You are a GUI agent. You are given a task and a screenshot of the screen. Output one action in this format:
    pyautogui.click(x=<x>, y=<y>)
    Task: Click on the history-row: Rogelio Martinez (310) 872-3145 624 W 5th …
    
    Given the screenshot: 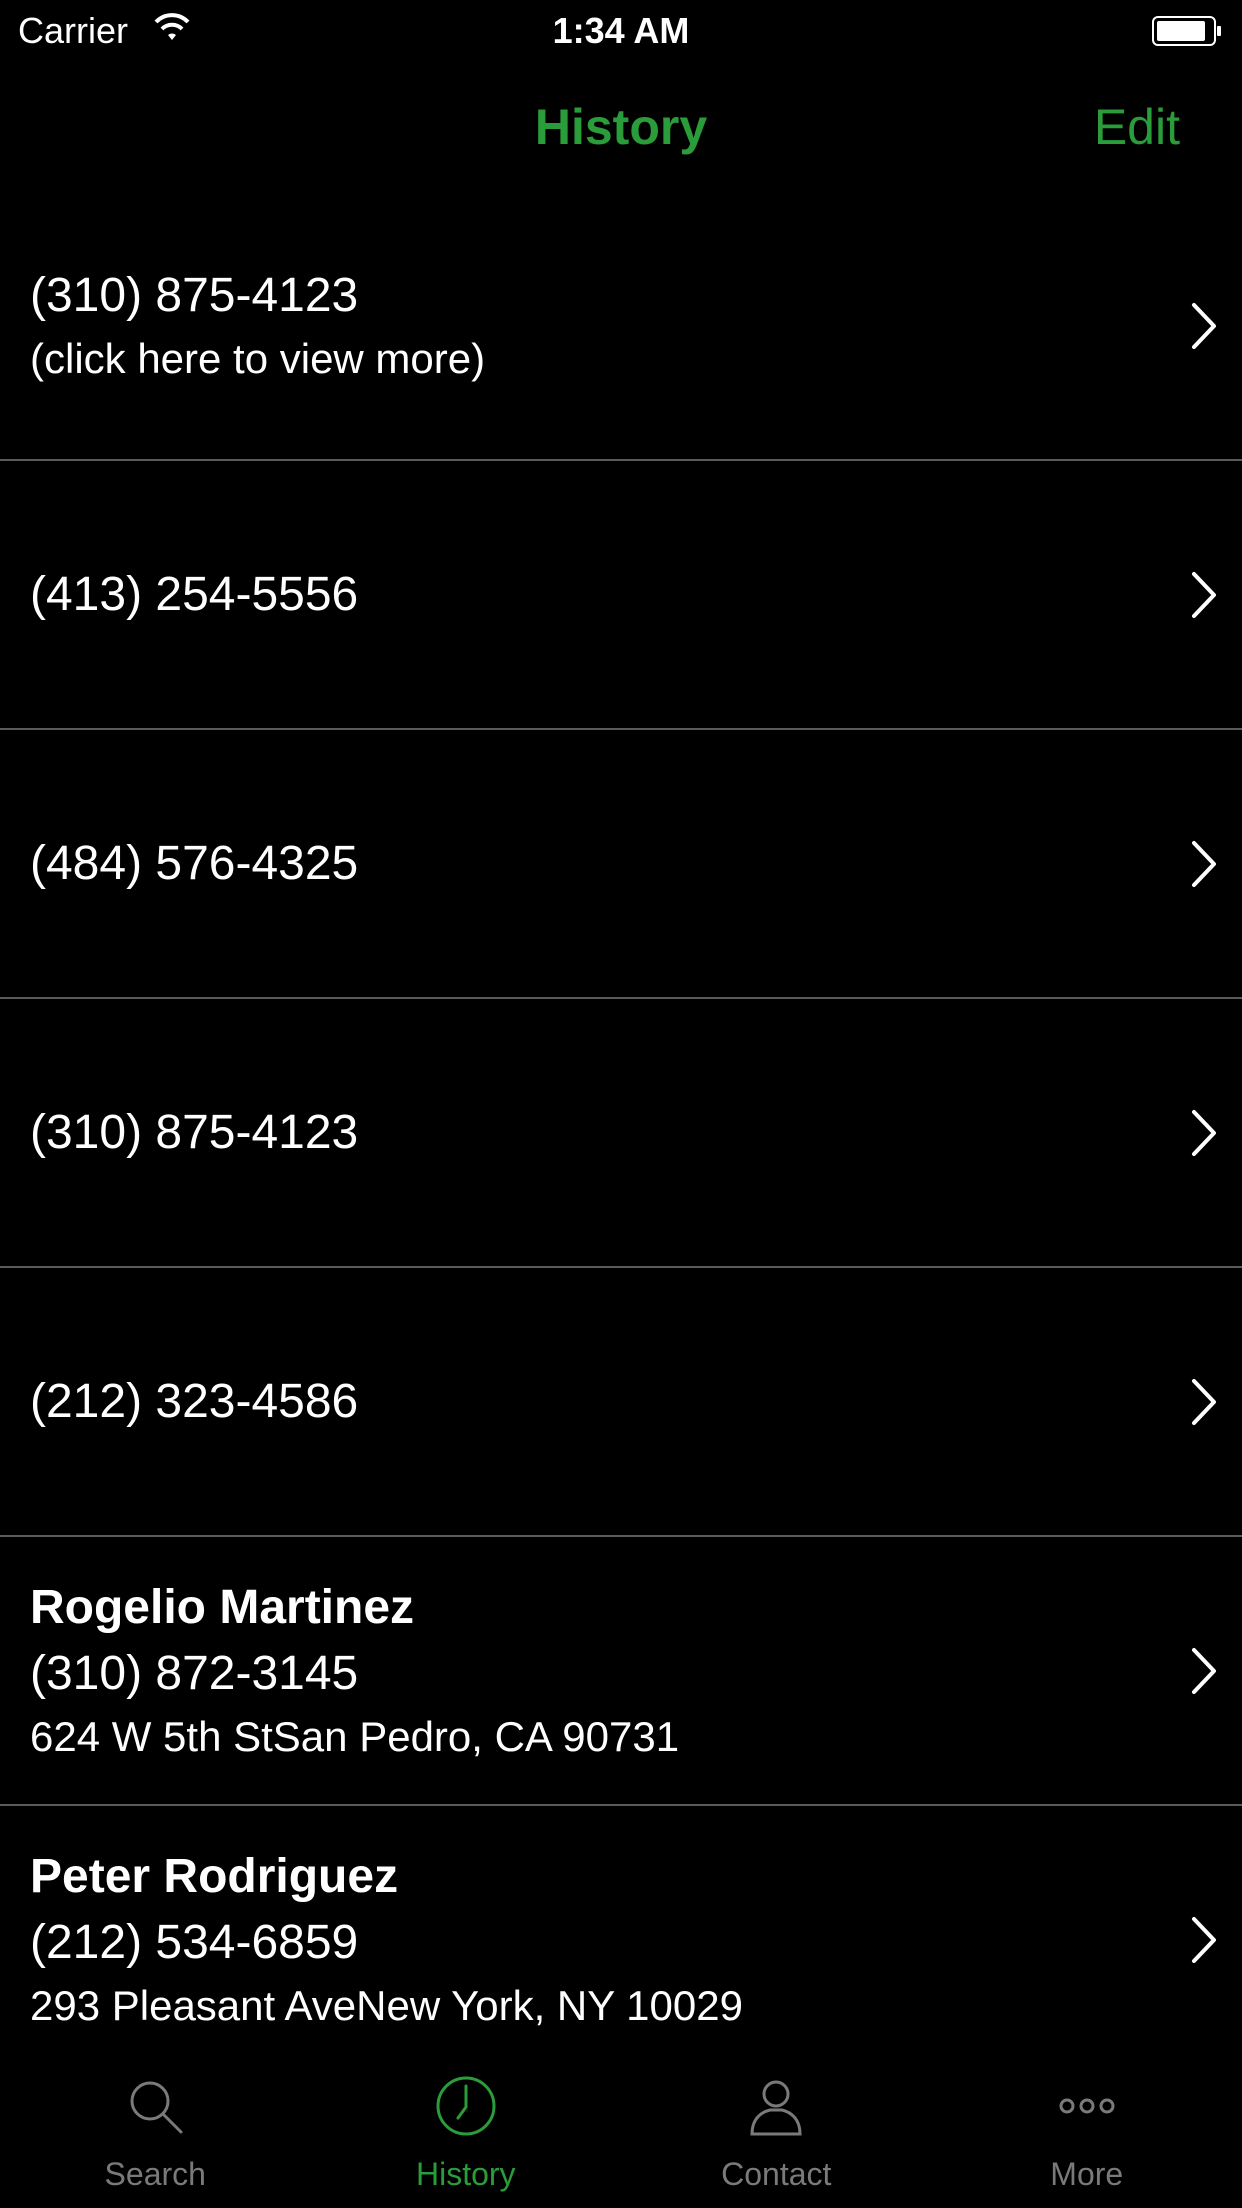 What is the action you would take?
    pyautogui.click(x=621, y=1671)
    